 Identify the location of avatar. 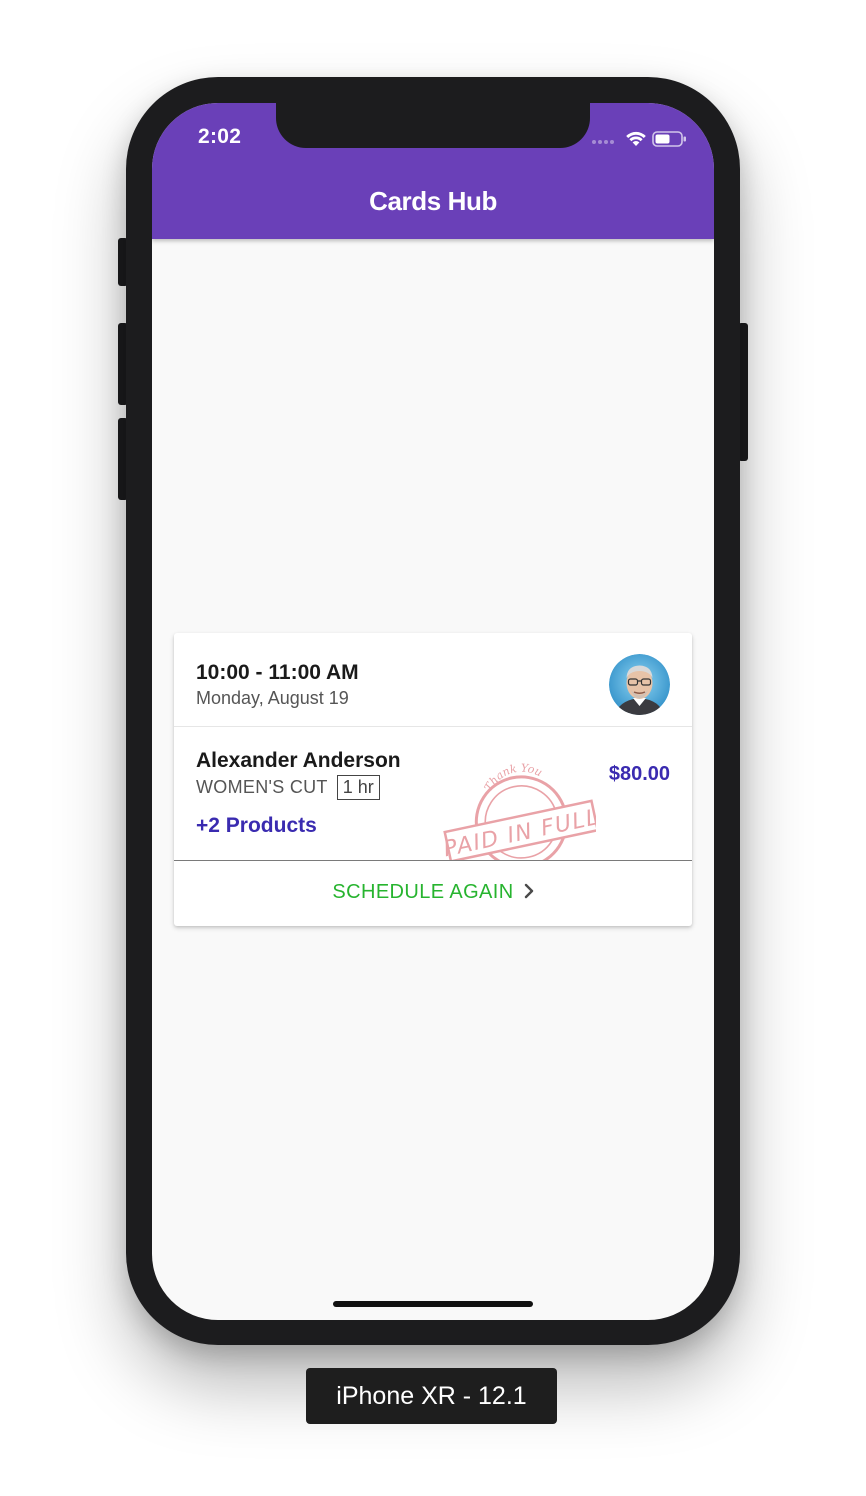
(639, 684).